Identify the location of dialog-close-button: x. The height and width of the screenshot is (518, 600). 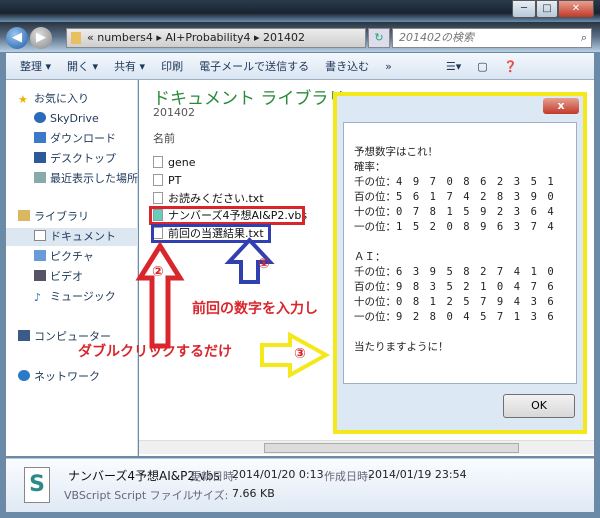
(561, 106).